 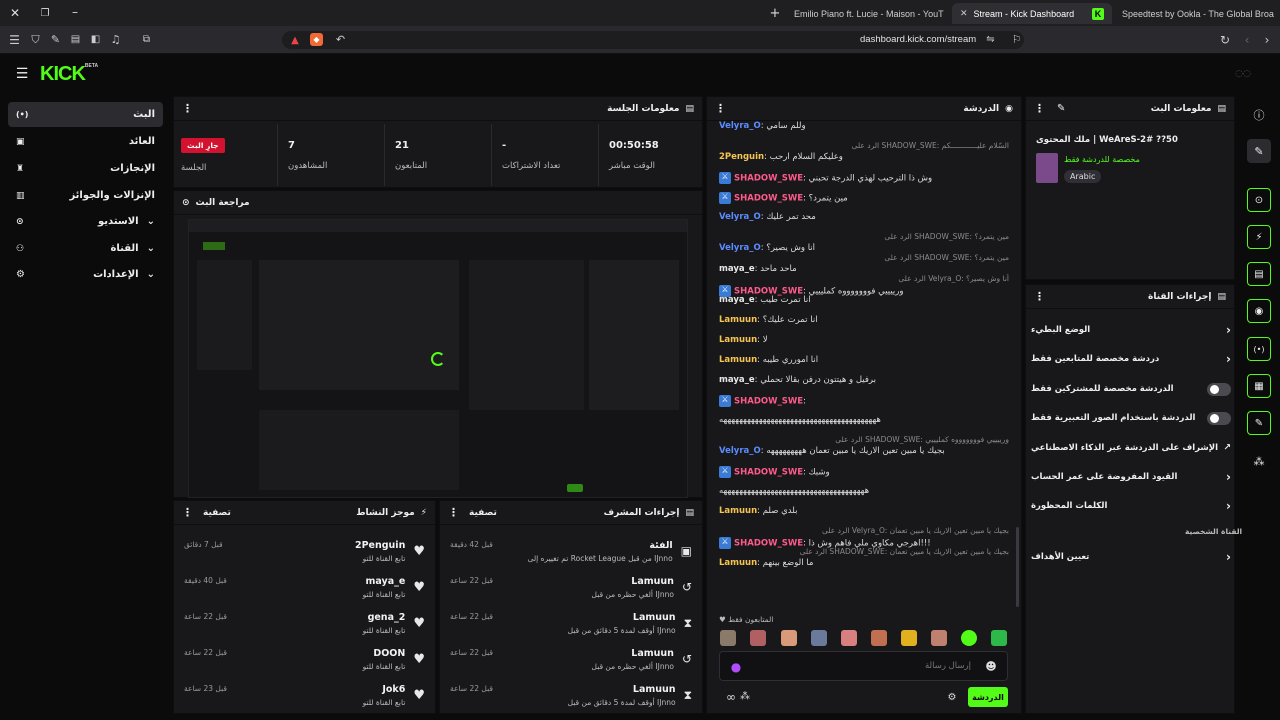 I want to click on sidebar-item-settings: ⚙ الإعدادات ⌄, so click(x=85, y=274).